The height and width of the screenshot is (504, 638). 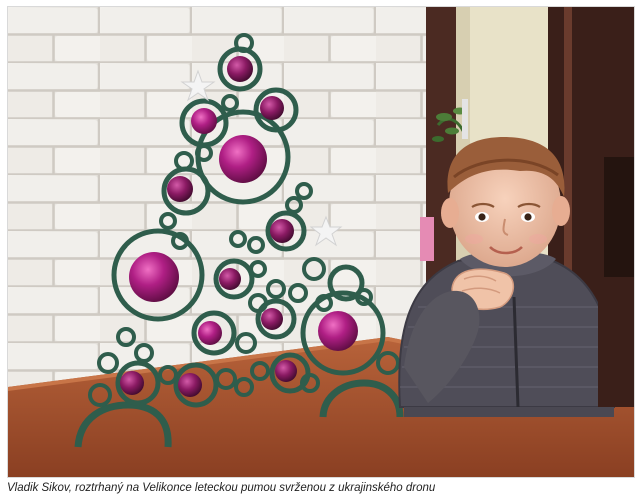 I want to click on chair-back, so click(x=616, y=342).